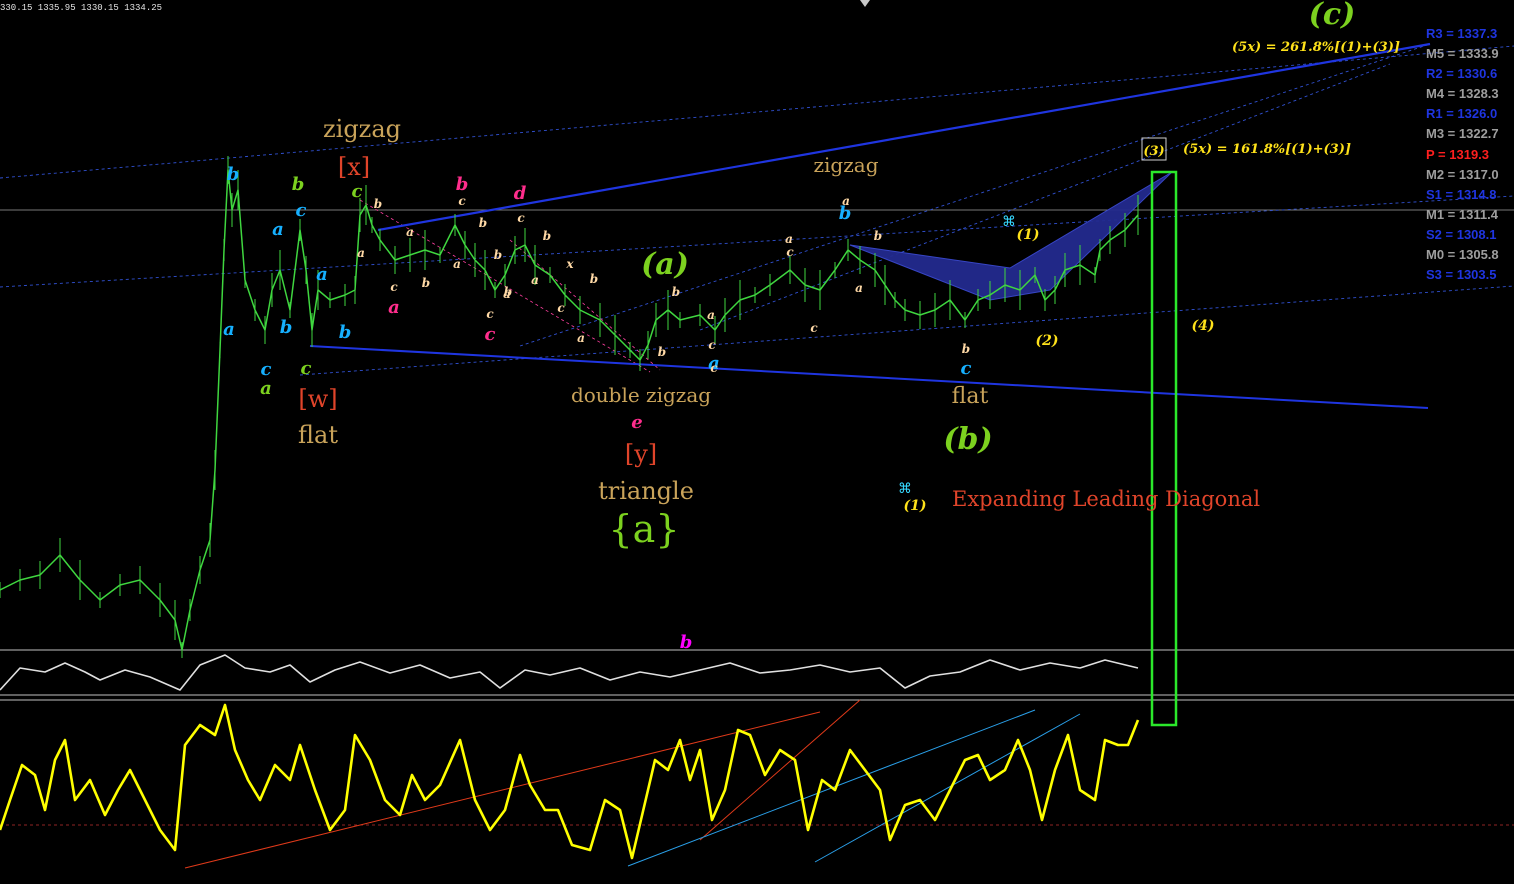 This screenshot has height=884, width=1514. I want to click on wave-label-41: c, so click(814, 328).